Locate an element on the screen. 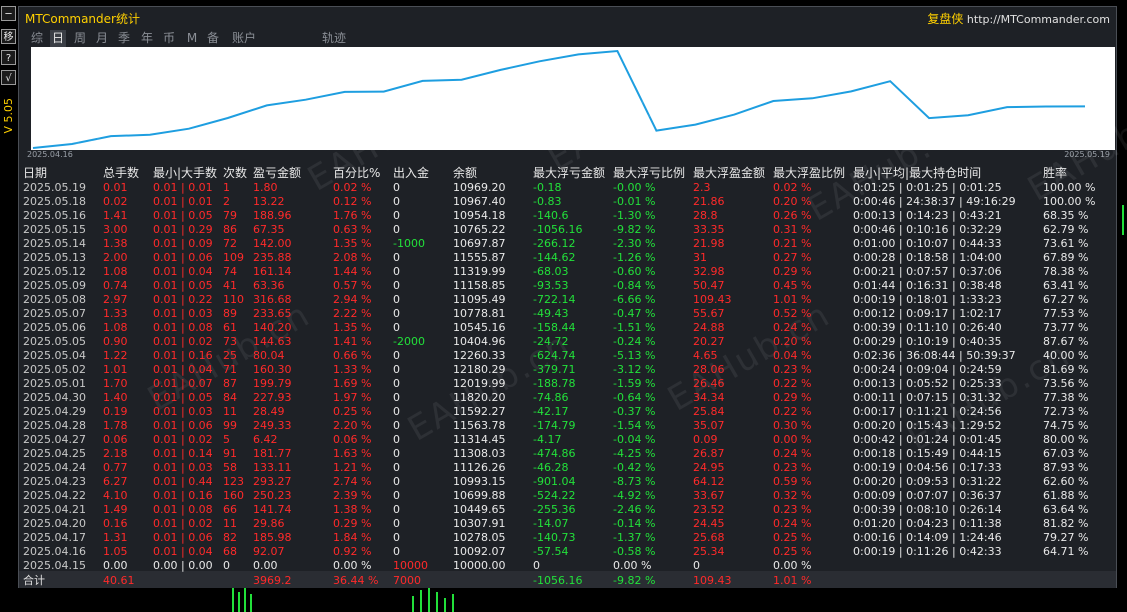 The height and width of the screenshot is (612, 1127). column-header: 最大浮亏金额 is located at coordinates (573, 172).